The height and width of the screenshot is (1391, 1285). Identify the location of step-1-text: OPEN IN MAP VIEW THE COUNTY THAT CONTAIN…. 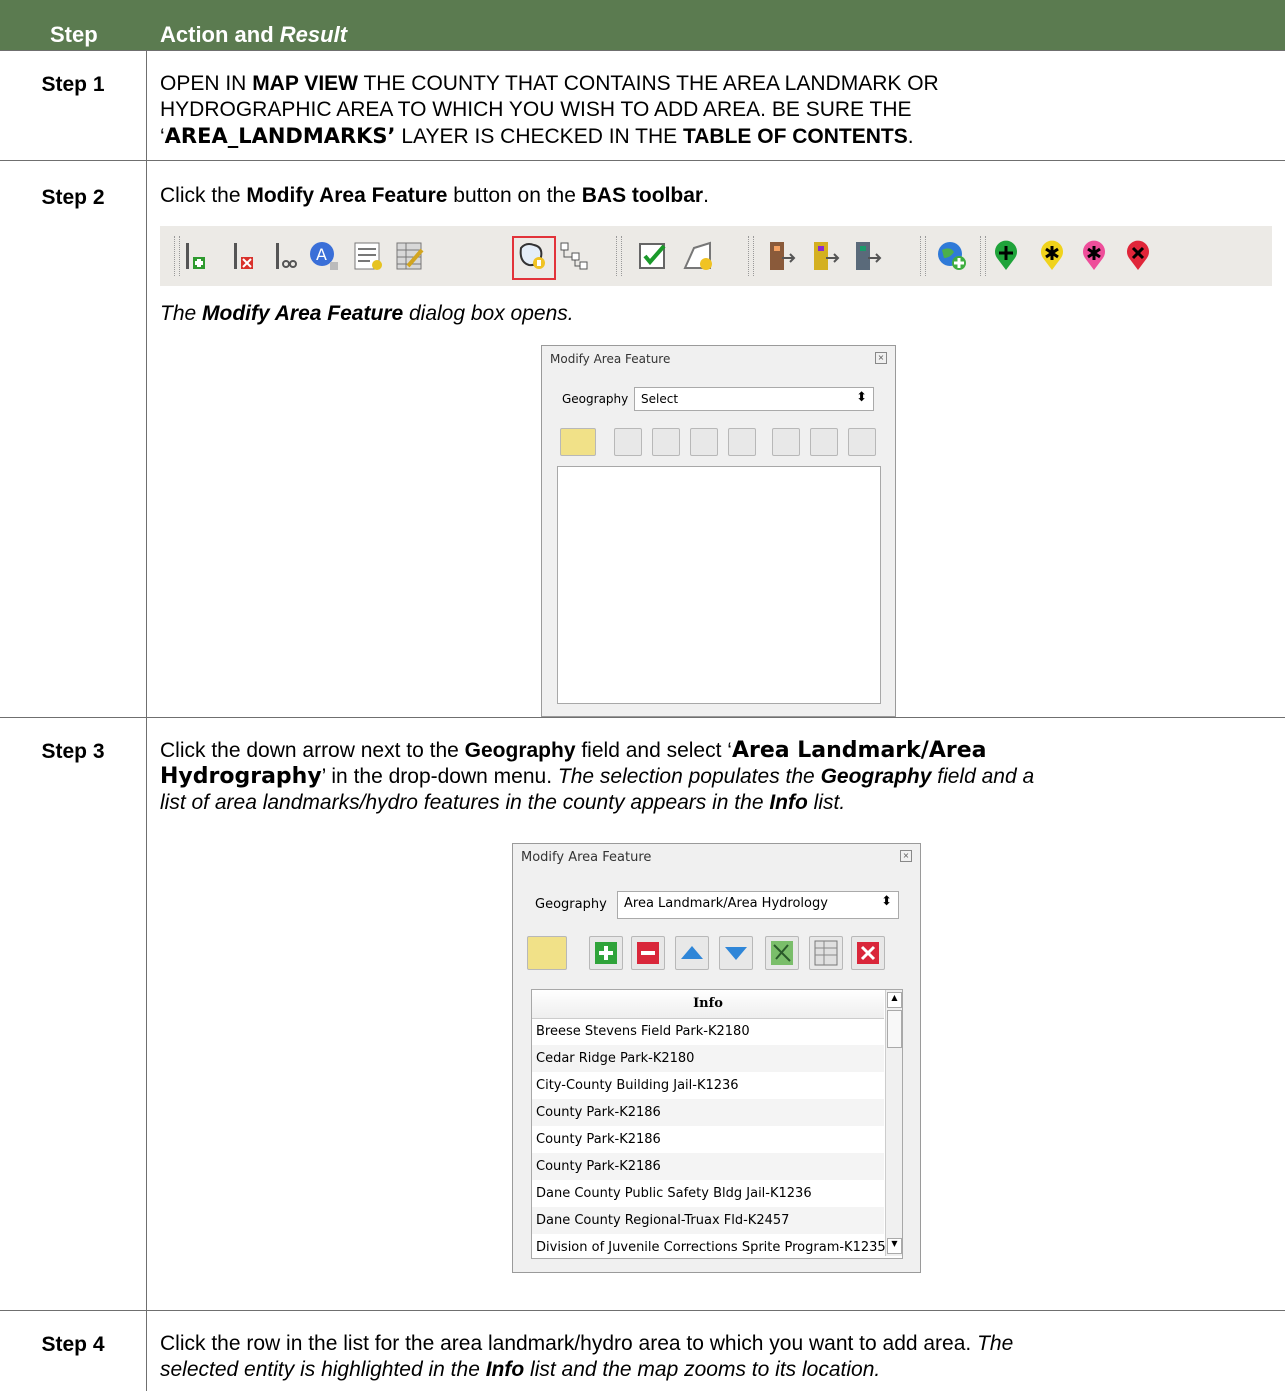
(549, 110).